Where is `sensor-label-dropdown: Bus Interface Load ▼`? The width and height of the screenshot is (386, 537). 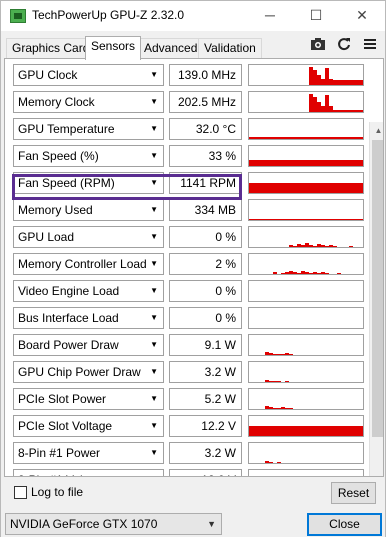
sensor-label-dropdown: Bus Interface Load ▼ is located at coordinates (88, 318).